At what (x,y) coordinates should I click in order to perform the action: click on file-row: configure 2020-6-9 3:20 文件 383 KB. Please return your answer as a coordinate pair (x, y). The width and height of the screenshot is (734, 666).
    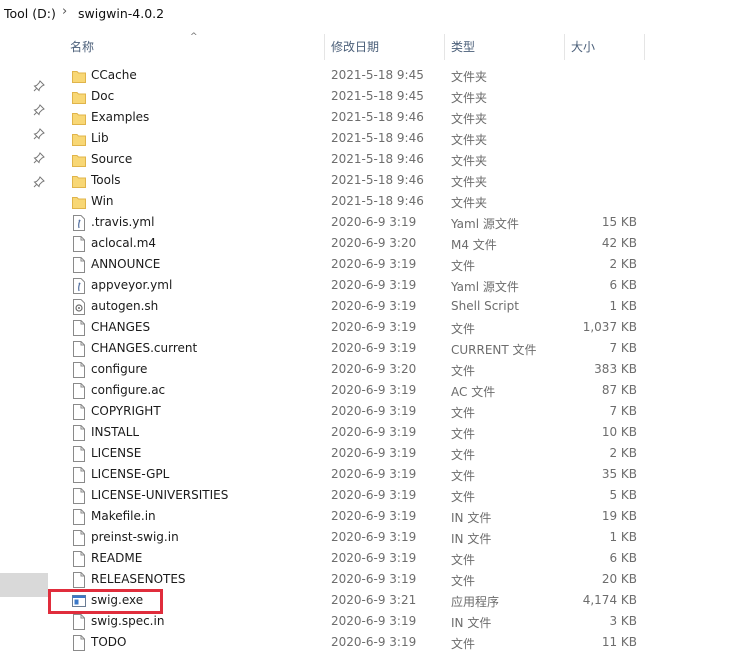
    Looking at the image, I should click on (367, 369).